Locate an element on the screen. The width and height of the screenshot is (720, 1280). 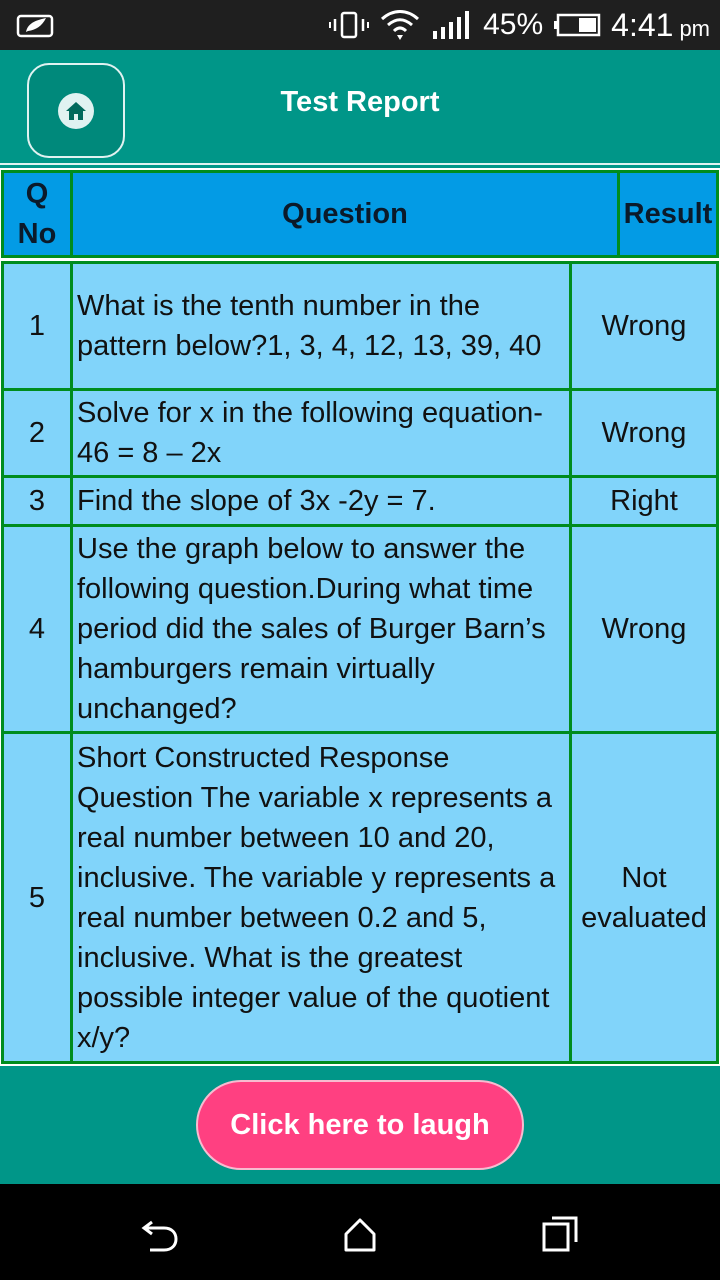
vibrate-icon is located at coordinates (349, 25).